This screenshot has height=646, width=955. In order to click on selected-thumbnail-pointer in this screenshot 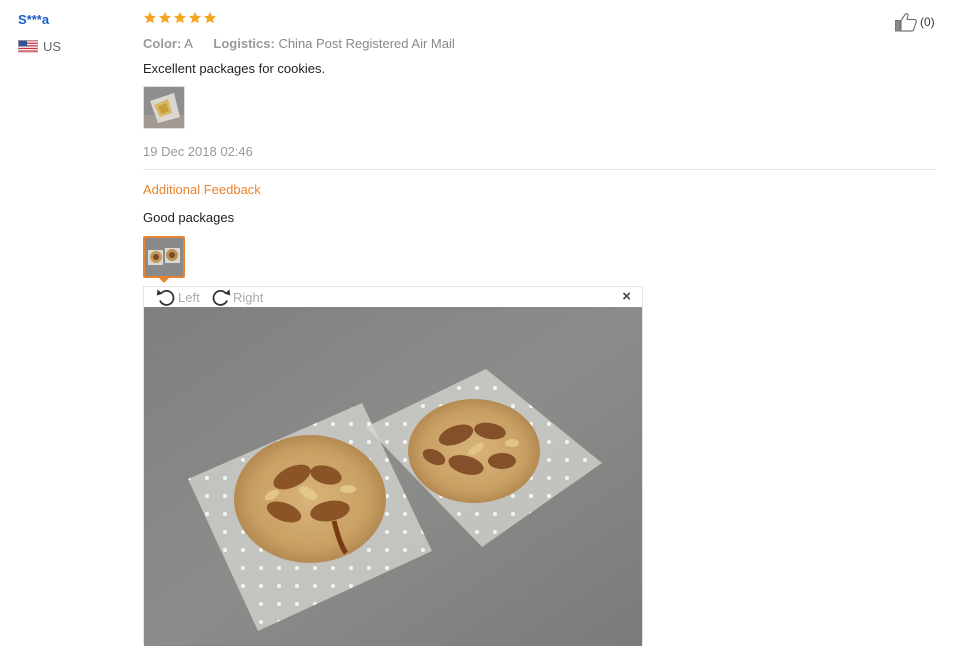, I will do `click(164, 280)`.